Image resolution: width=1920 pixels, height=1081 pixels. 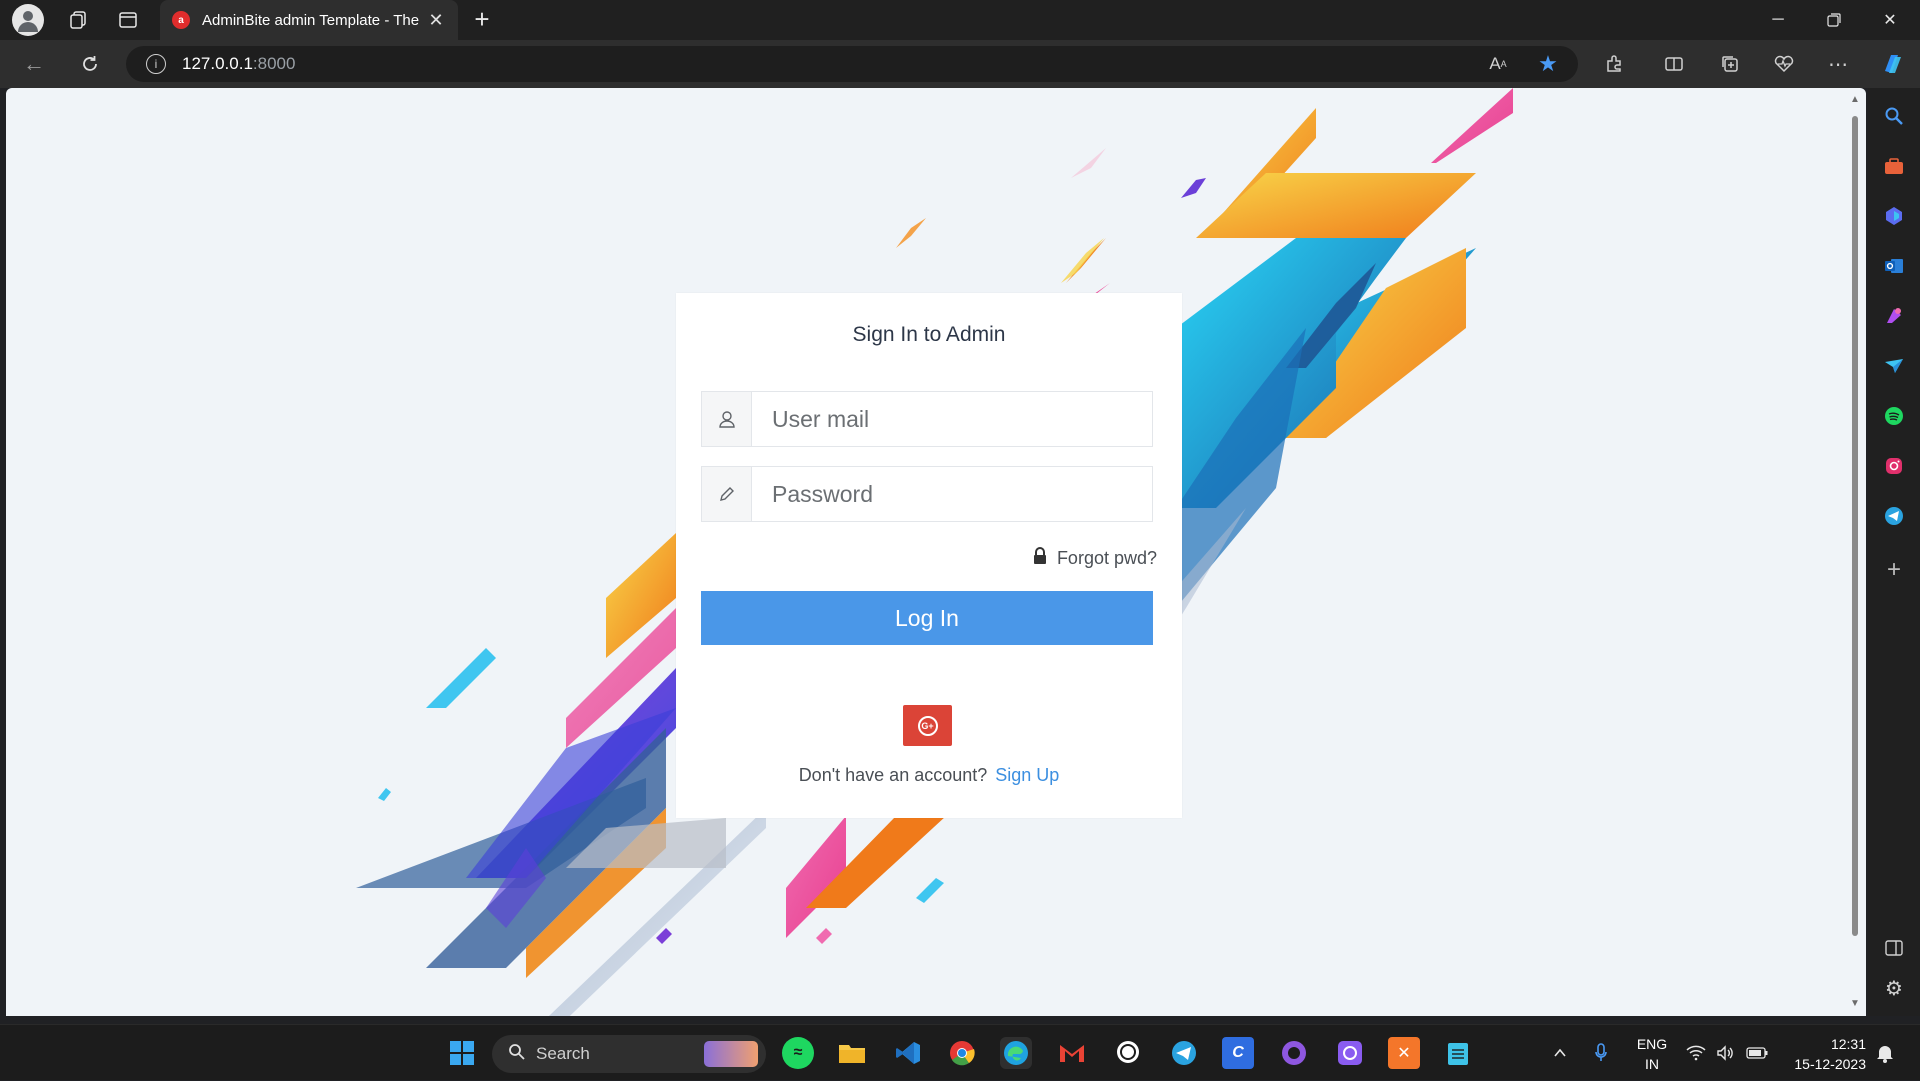 I want to click on forgot-password-label: Forgot pwd?, so click(x=1106, y=558).